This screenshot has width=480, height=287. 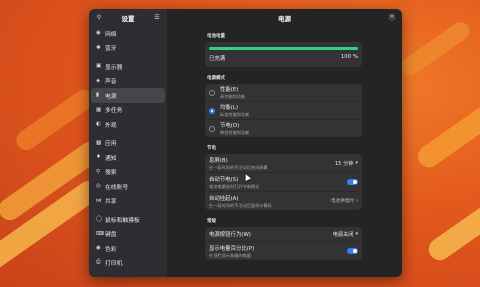 I want to click on row-subtitle: 电池电量低时打开节电模式, so click(x=234, y=186).